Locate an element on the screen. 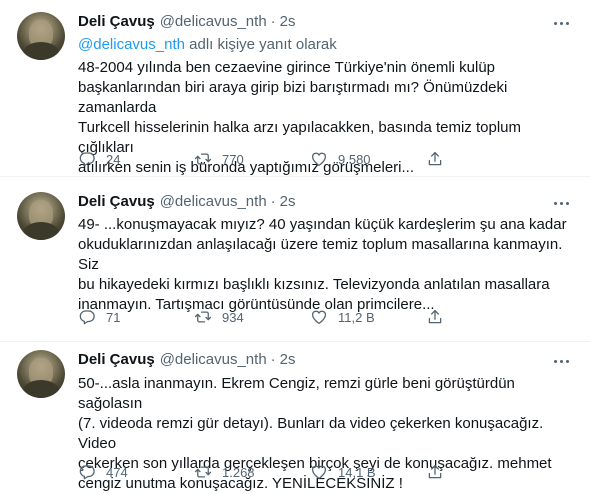 Image resolution: width=590 pixels, height=494 pixels. reply-button: 71 is located at coordinates (136, 317).